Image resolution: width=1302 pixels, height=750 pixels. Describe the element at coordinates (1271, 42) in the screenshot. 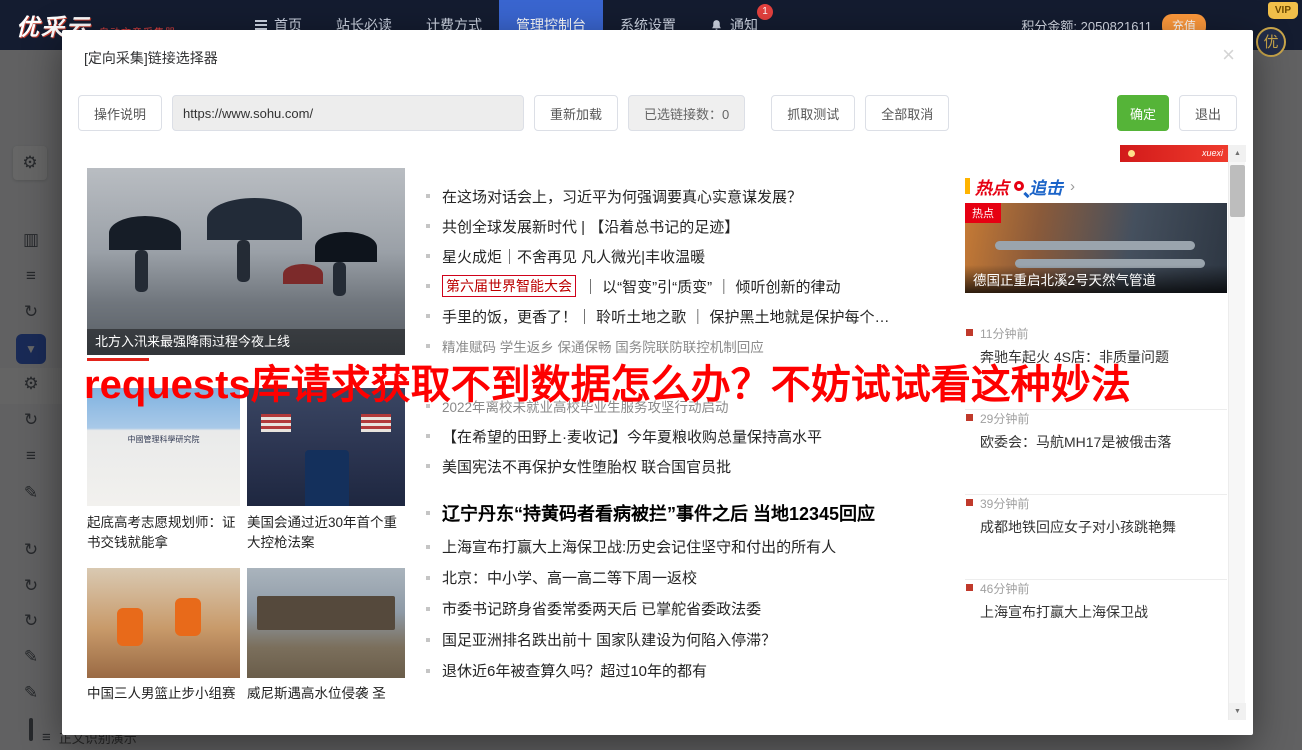

I see `corner-logo: 优` at that location.